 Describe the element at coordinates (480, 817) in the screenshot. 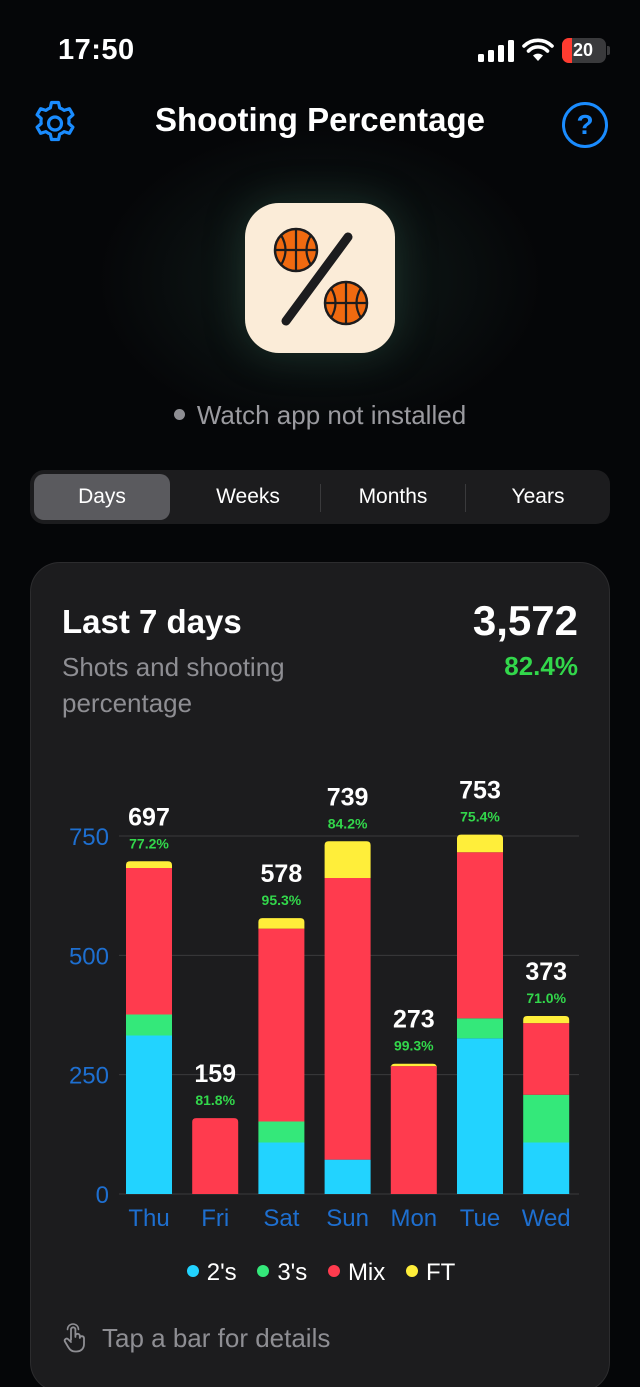

I see `bar-percentage-label: 75.4%` at that location.